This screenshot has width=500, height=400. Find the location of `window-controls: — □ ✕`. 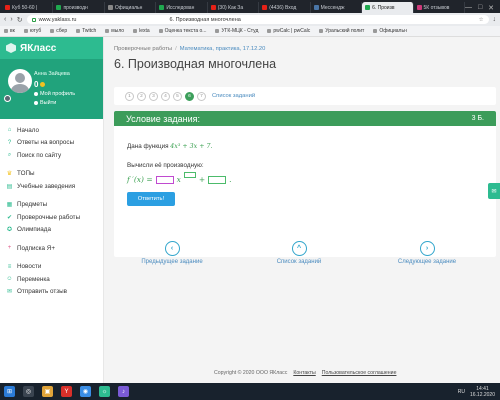

window-controls: — □ ✕ is located at coordinates (482, 7).